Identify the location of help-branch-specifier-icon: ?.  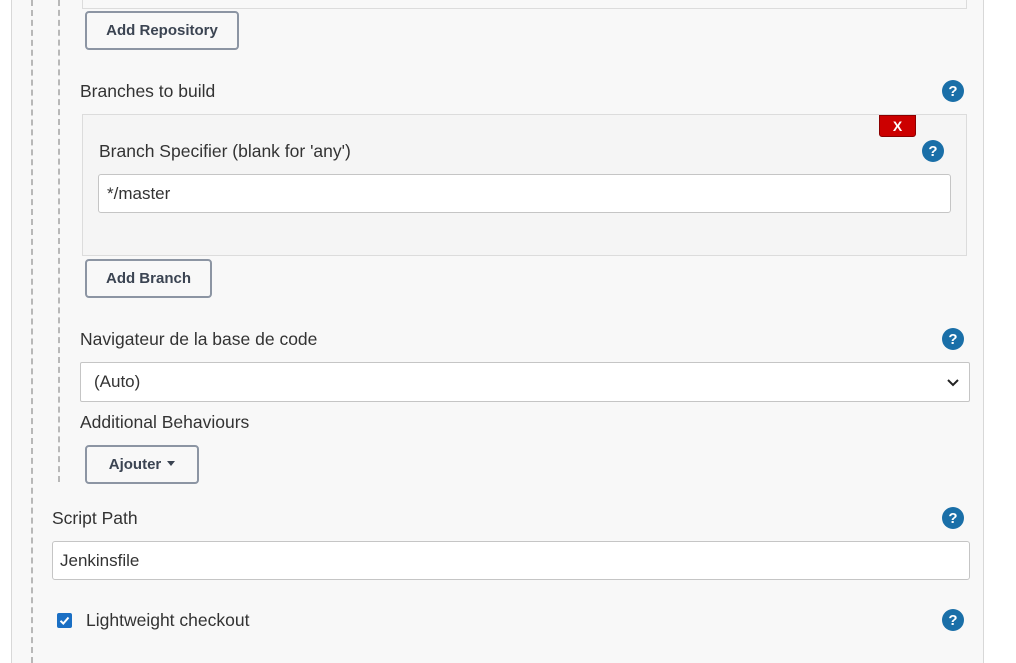
(933, 151).